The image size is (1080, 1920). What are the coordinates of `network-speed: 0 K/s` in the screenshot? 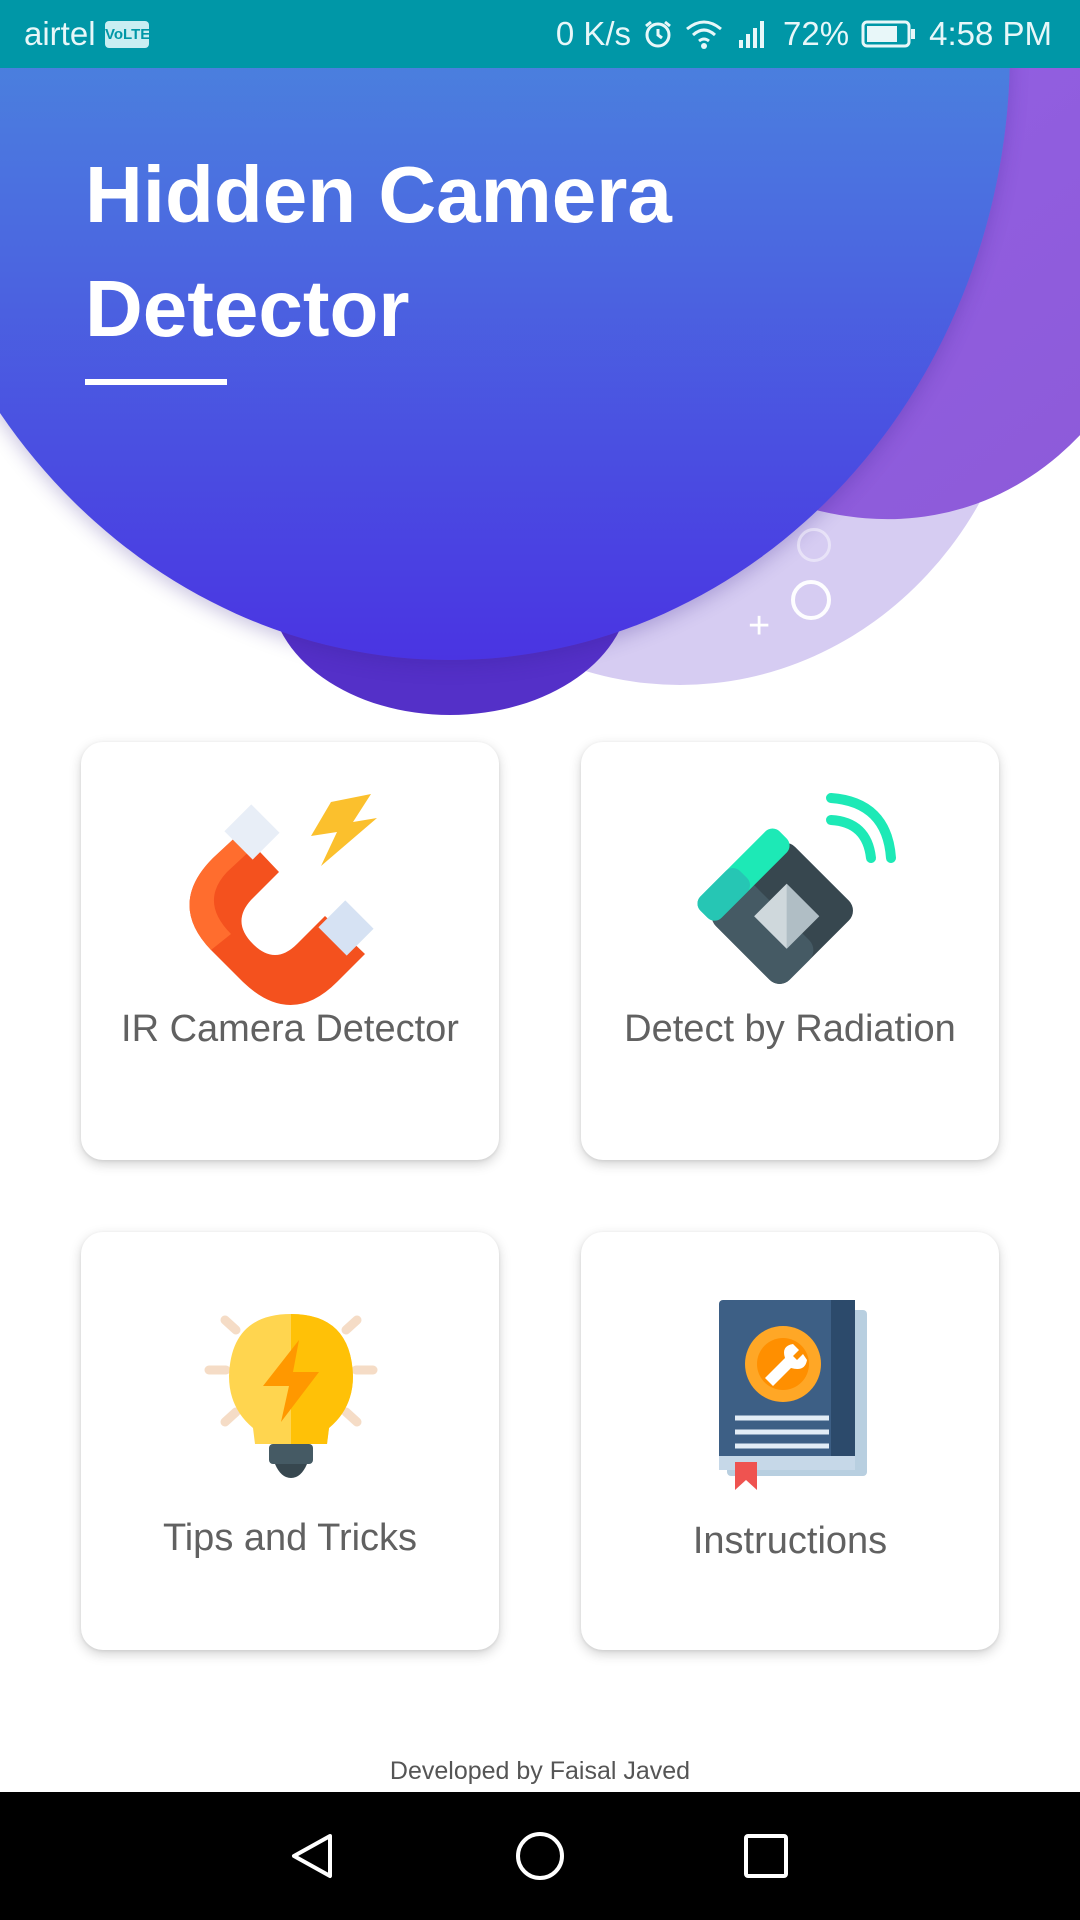 It's located at (593, 33).